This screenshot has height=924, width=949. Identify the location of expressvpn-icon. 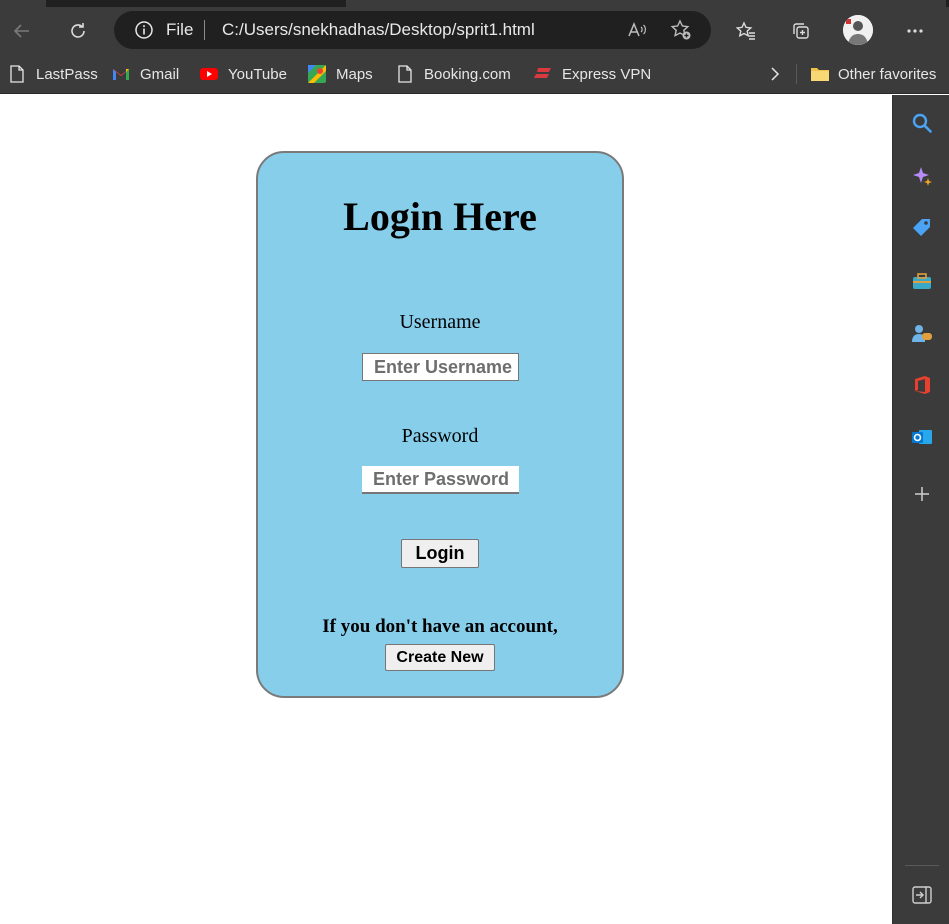
(543, 74).